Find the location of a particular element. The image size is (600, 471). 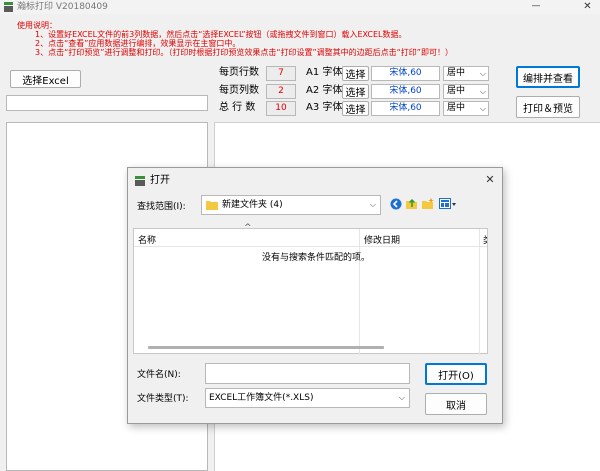

dialog-close-button: ✕ is located at coordinates (490, 180).